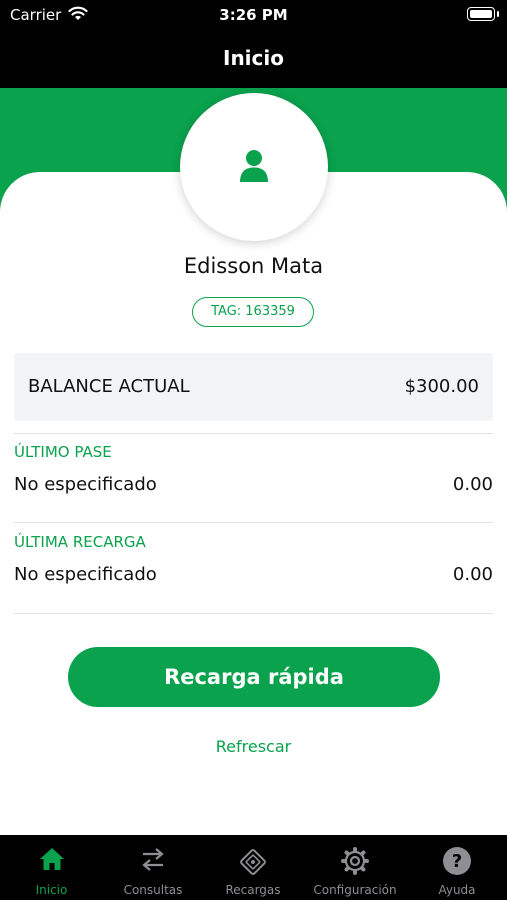 The width and height of the screenshot is (507, 900). I want to click on clock: 3:26 PM, so click(253, 15).